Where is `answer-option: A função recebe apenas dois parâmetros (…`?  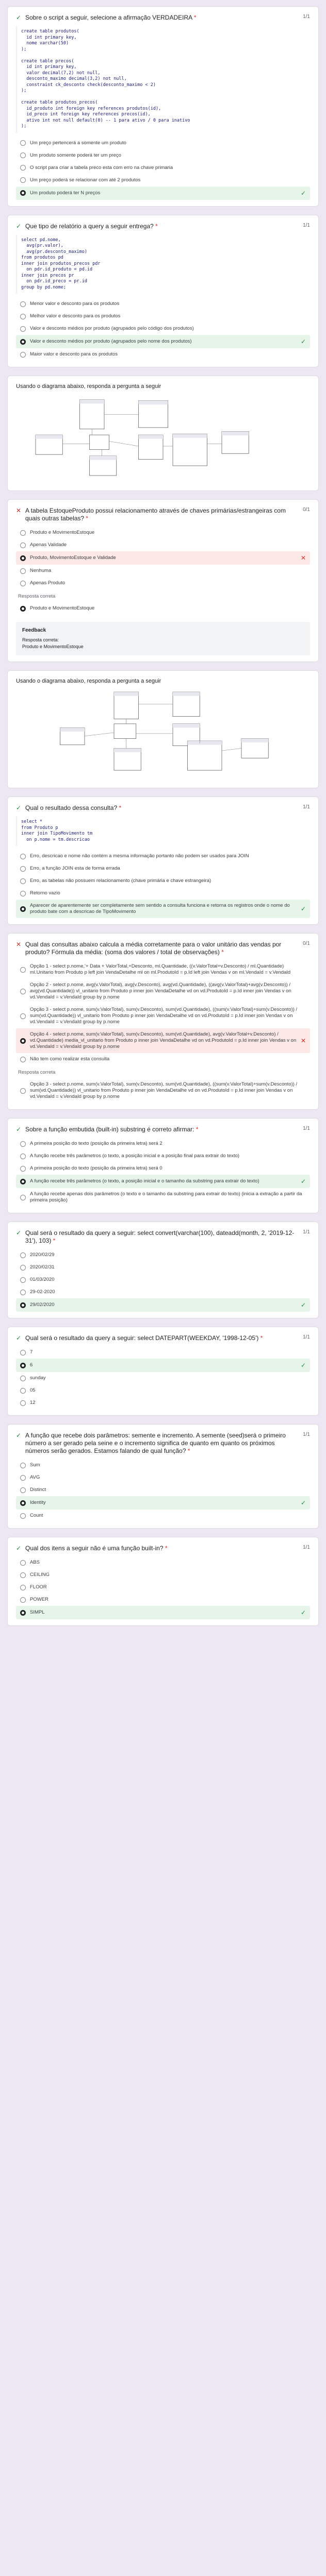 answer-option: A função recebe apenas dois parâmetros (… is located at coordinates (163, 1197).